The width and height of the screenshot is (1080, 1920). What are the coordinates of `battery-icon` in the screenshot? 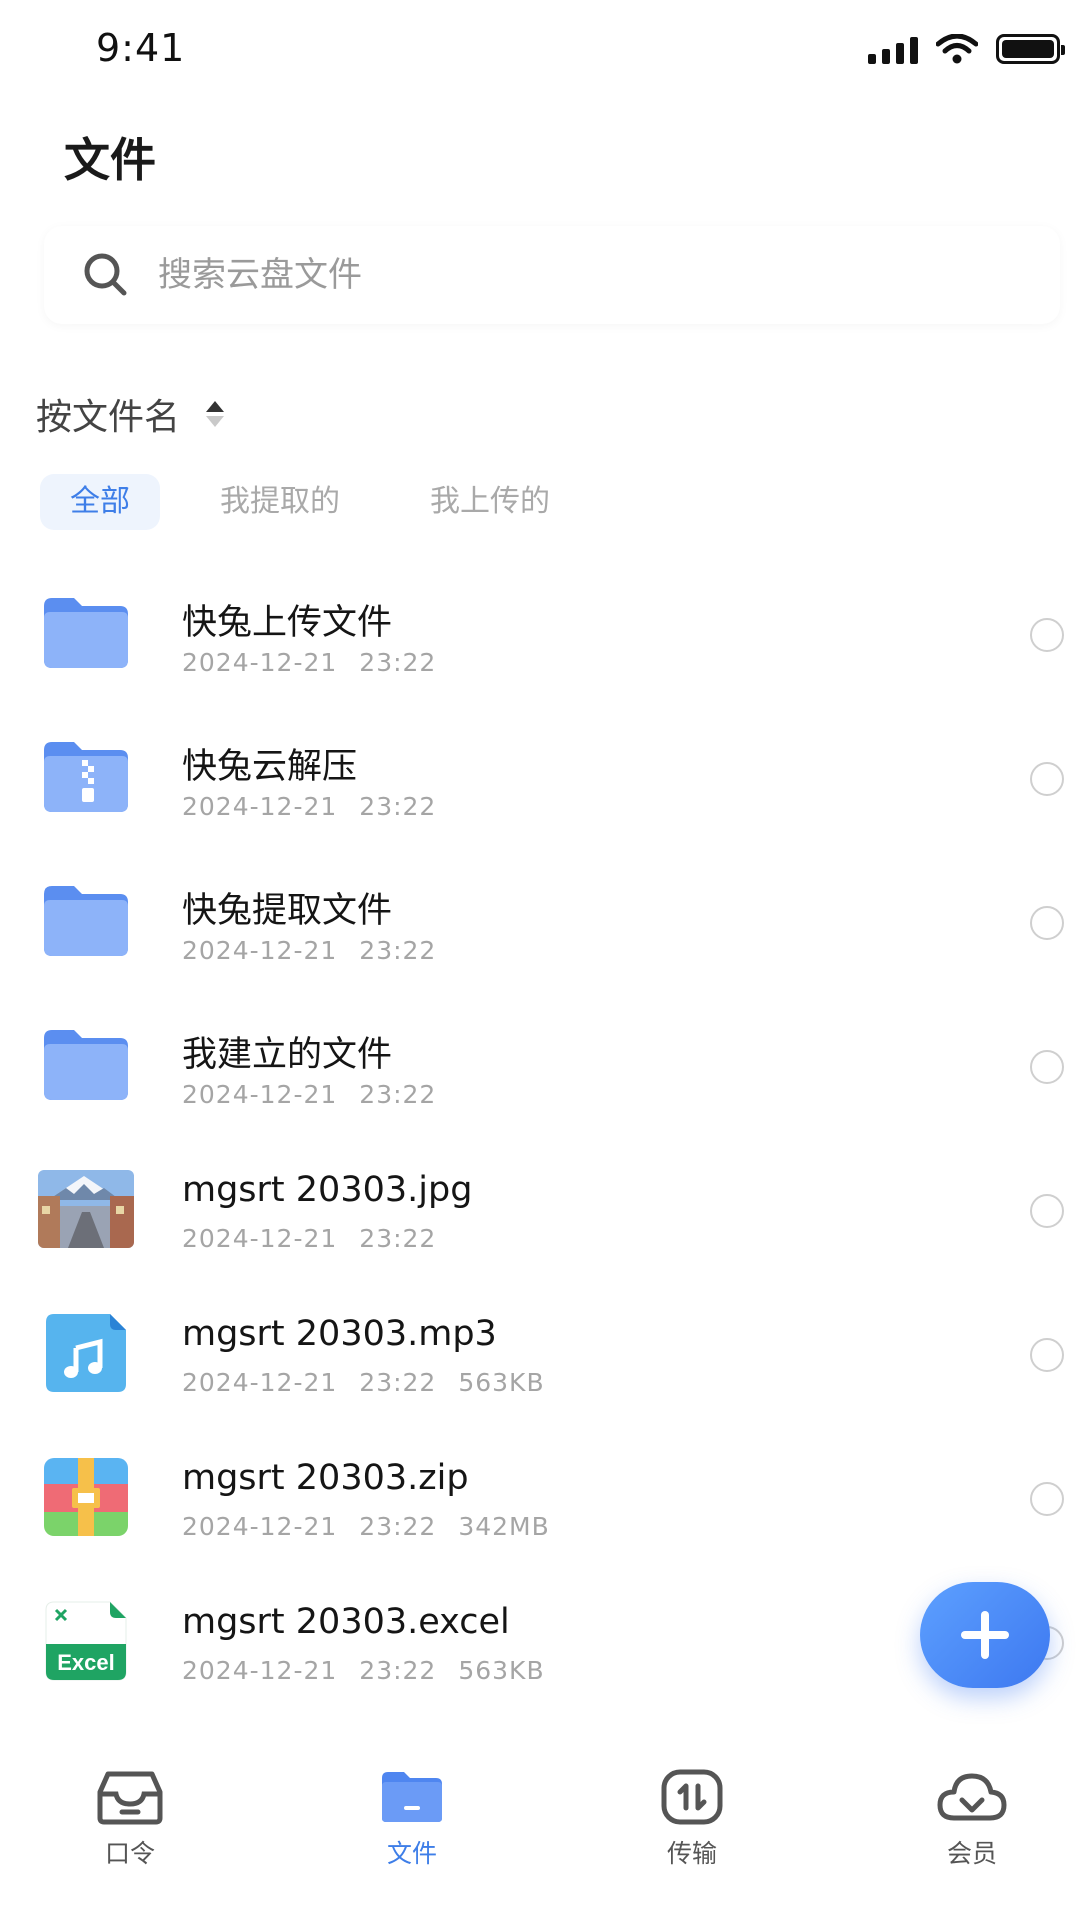 It's located at (1030, 49).